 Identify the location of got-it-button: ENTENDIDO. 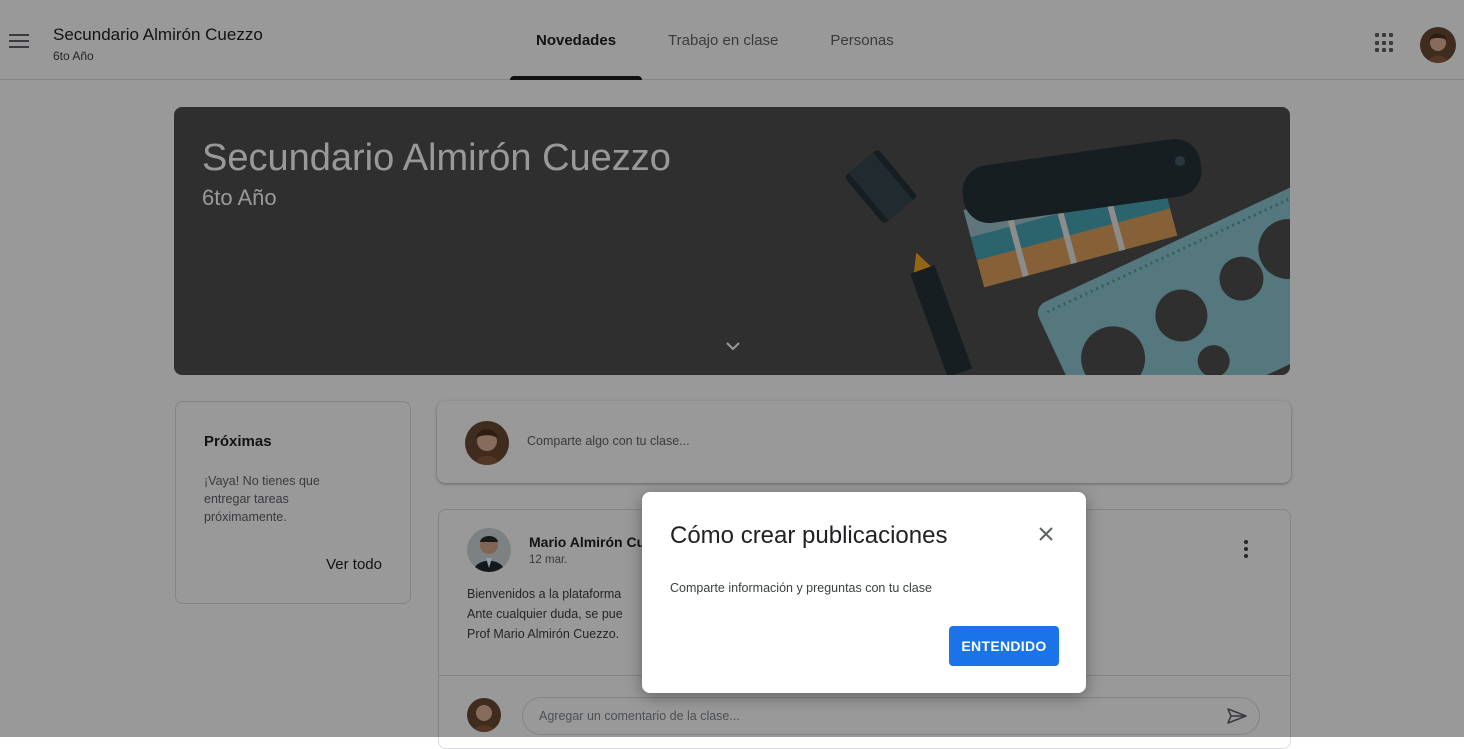
(1004, 646).